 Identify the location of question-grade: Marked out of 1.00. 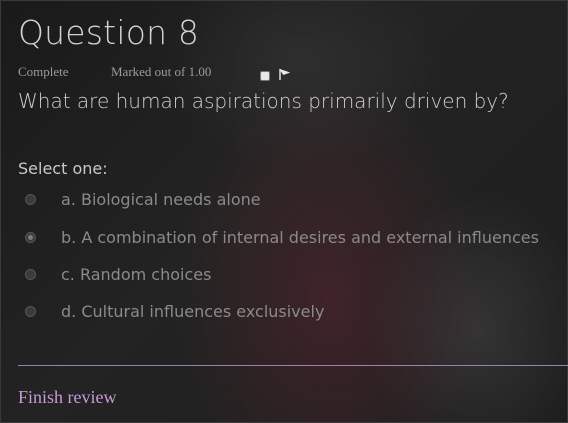
(161, 71).